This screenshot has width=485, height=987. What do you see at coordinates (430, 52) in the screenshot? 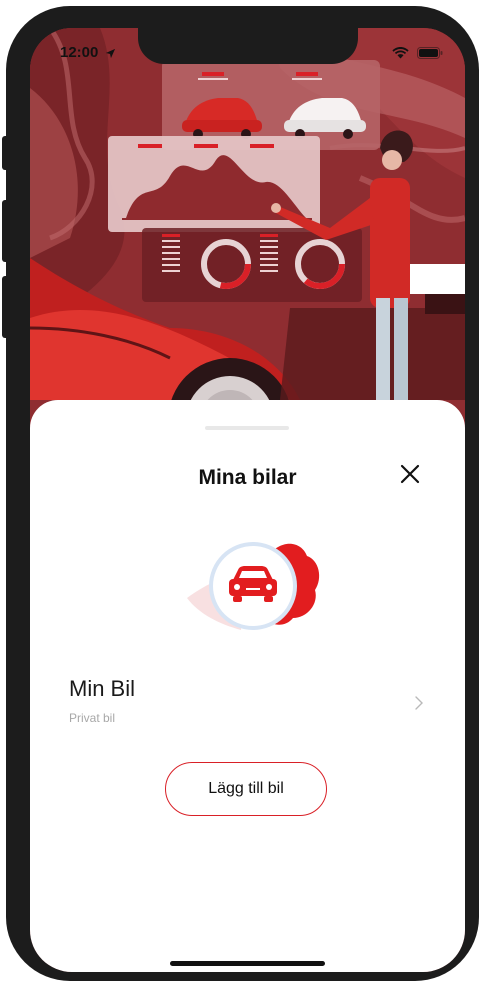
I see `battery-icon` at bounding box center [430, 52].